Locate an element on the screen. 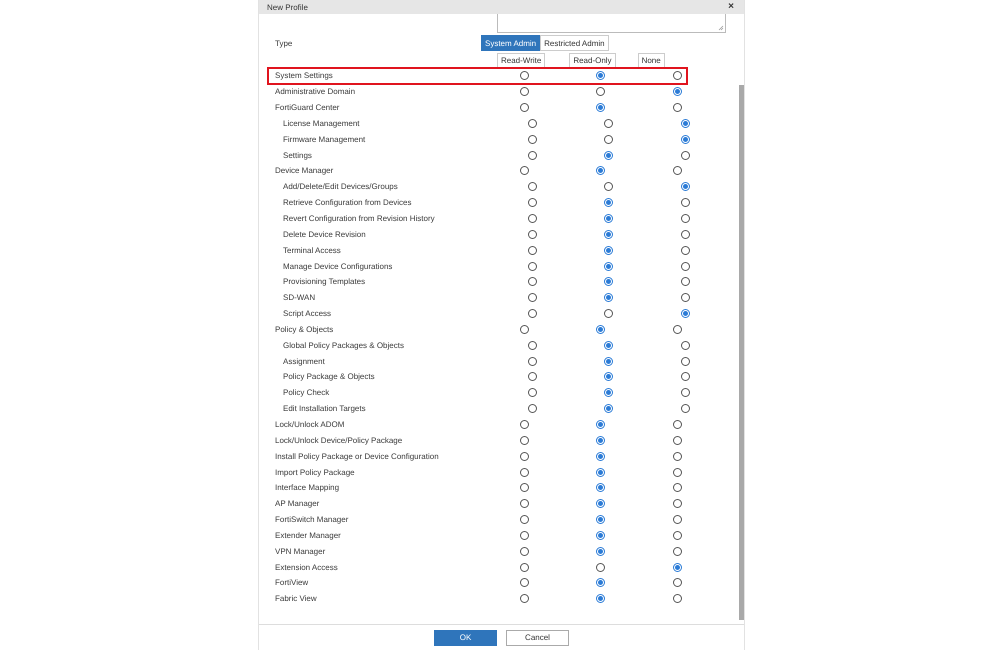 This screenshot has height=650, width=999. ok-button: OK is located at coordinates (465, 638).